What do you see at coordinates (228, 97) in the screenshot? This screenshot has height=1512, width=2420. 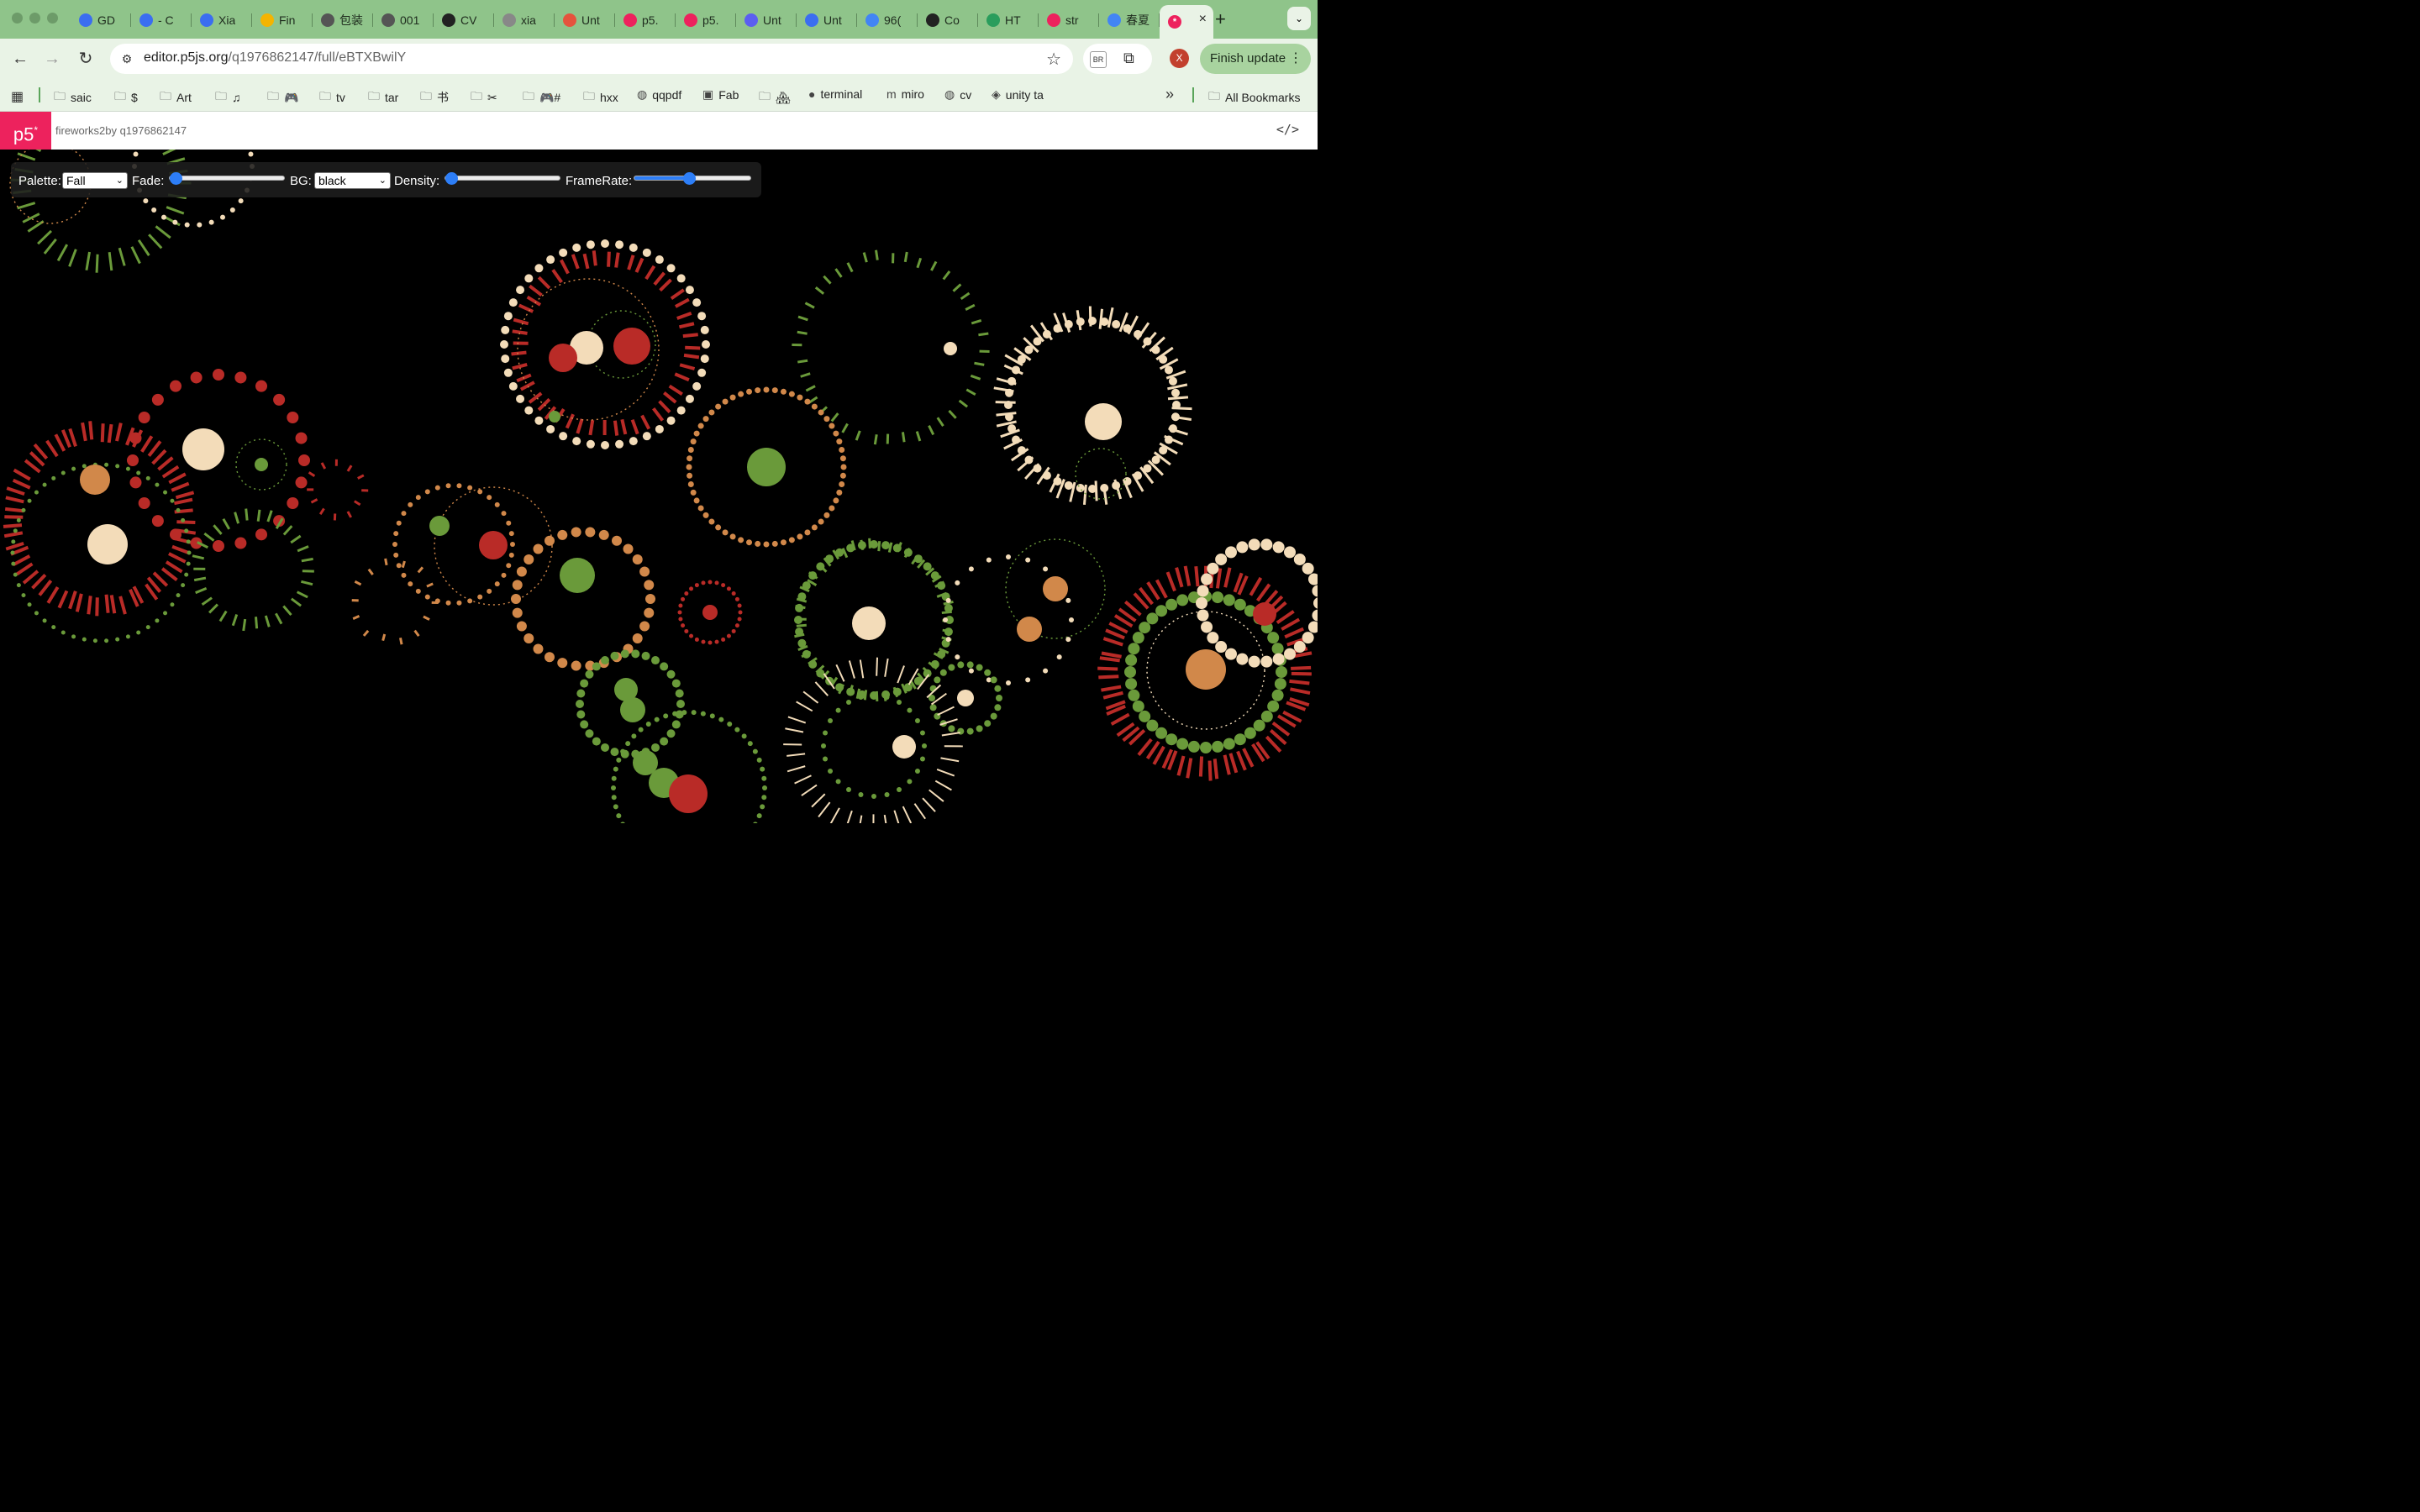 I see `bookmark-item: 🗀 ♫` at bounding box center [228, 97].